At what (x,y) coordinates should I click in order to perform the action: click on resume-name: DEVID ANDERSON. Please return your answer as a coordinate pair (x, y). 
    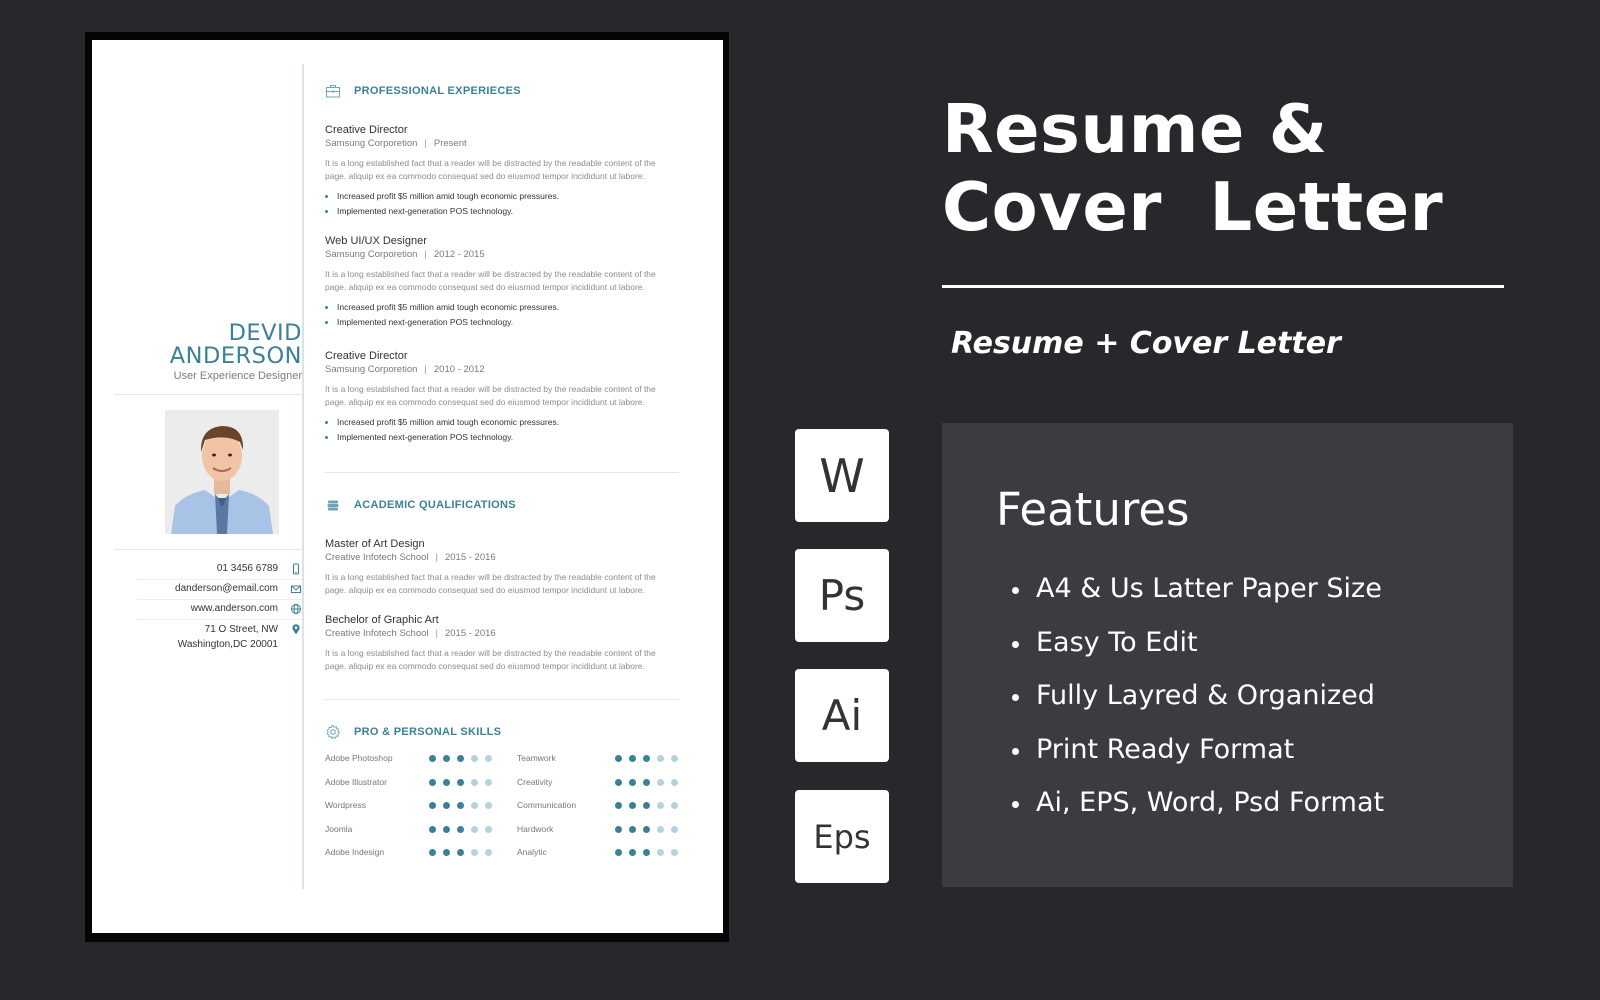
    Looking at the image, I should click on (197, 345).